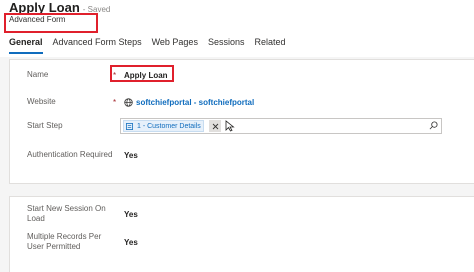 This screenshot has height=272, width=474. Describe the element at coordinates (169, 126) in the screenshot. I see `start-step-tag-label: 1 - Customer Details` at that location.